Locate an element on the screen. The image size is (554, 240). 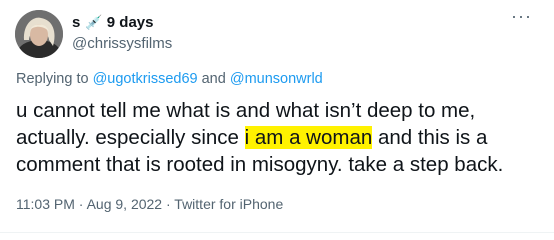
author-handle: @chrissysfilms is located at coordinates (122, 43).